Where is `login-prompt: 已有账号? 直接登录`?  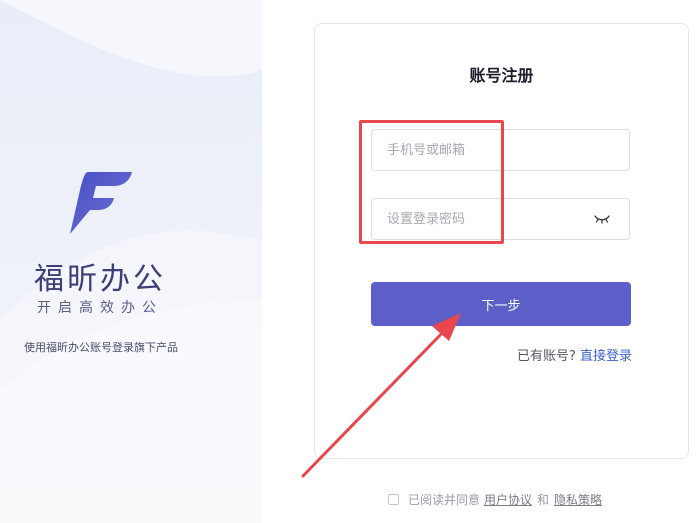
login-prompt: 已有账号? 直接登录 is located at coordinates (574, 354).